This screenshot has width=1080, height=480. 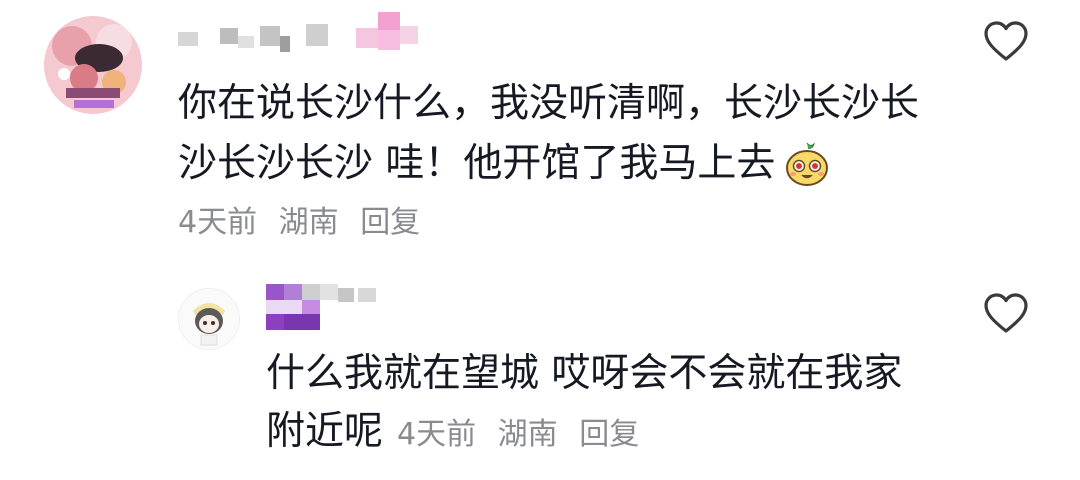 I want to click on comment-text-line: 附近呢 4天前 湖南 回复, so click(x=452, y=433).